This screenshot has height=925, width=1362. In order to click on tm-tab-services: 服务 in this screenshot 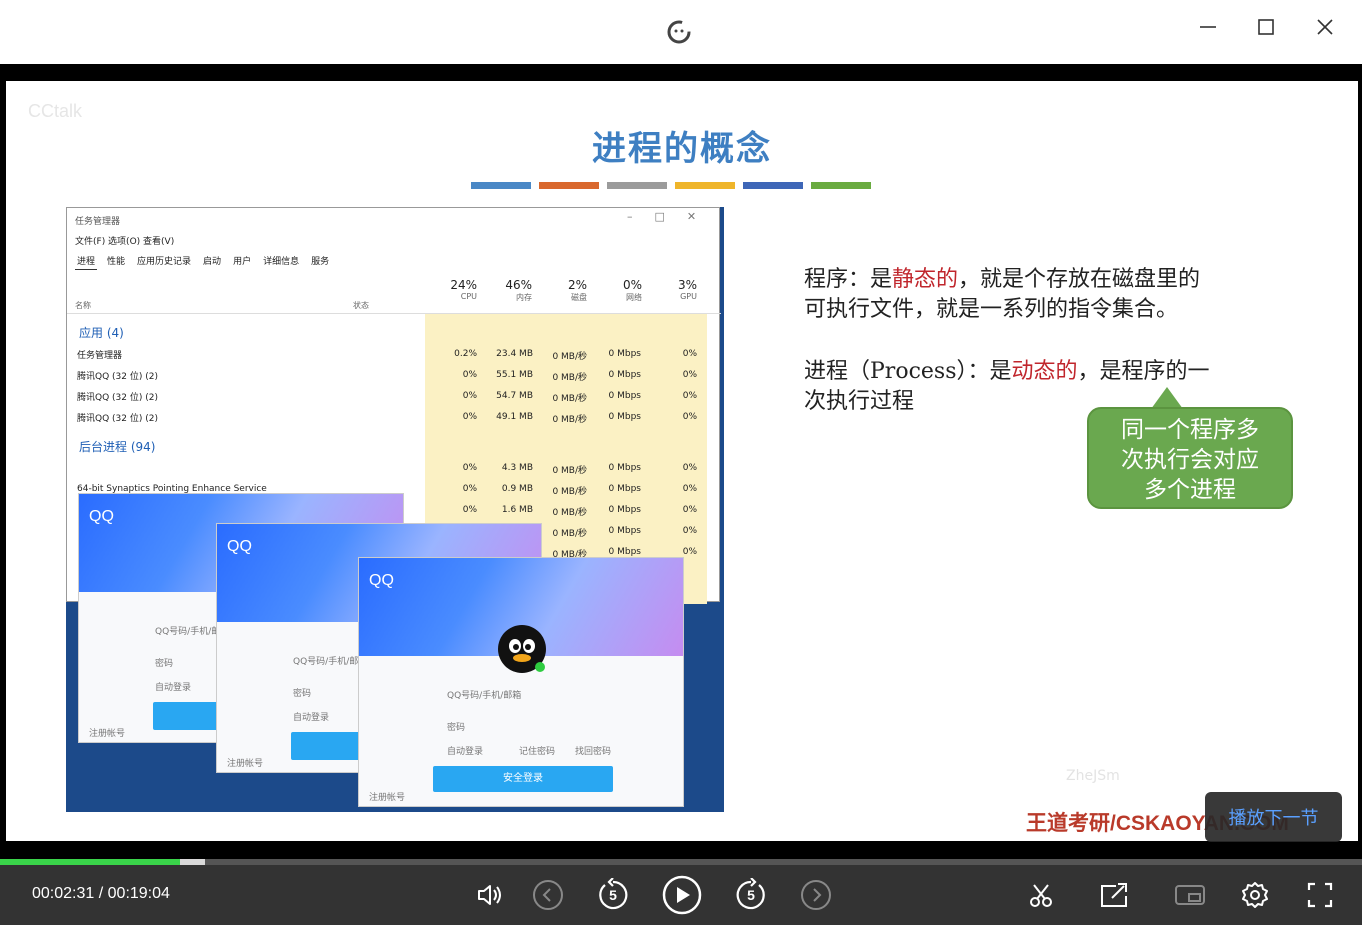, I will do `click(320, 262)`.